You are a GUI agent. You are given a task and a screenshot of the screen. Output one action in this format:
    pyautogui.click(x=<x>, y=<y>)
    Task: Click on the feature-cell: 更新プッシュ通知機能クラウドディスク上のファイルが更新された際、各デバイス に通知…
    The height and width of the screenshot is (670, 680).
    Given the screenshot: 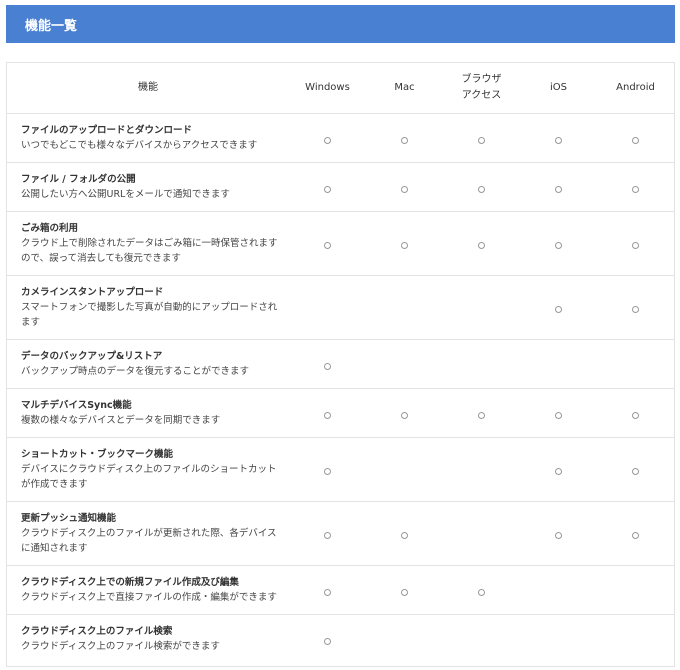 What is the action you would take?
    pyautogui.click(x=148, y=533)
    